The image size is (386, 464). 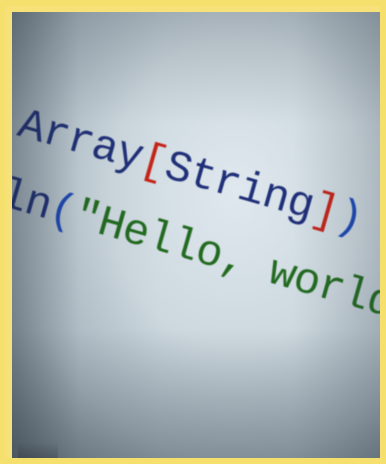 I want to click on token-array: Array, so click(x=80, y=142).